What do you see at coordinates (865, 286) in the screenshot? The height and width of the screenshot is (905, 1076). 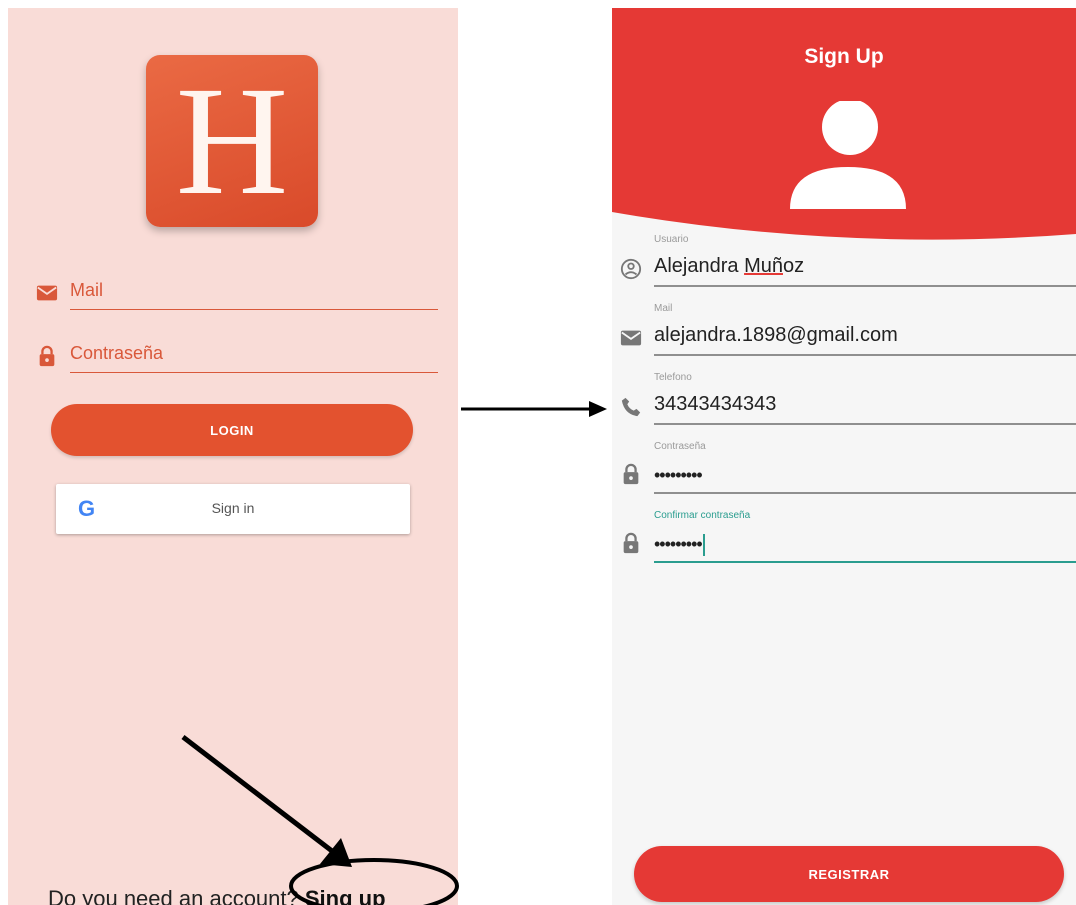 I see `usuario-underline` at bounding box center [865, 286].